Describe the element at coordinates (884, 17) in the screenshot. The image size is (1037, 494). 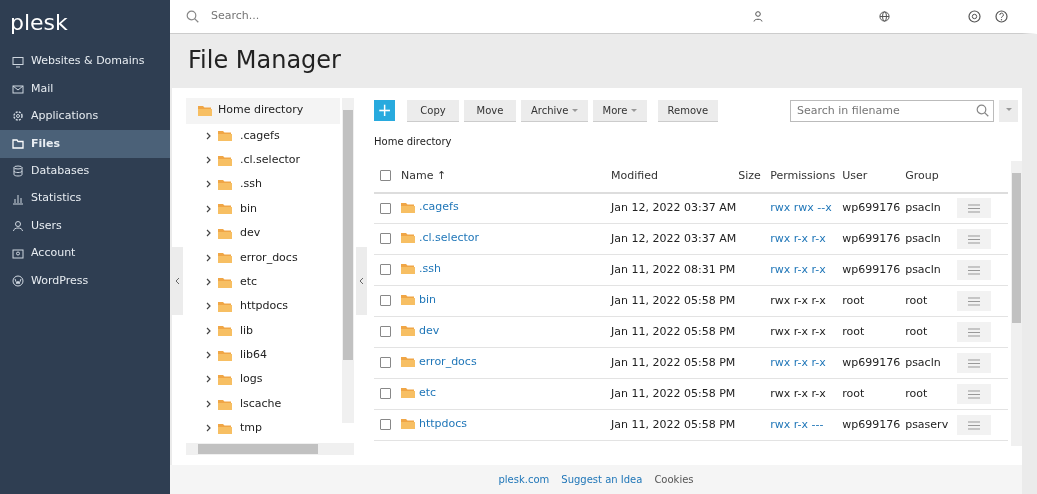
I see `globe-icon` at that location.